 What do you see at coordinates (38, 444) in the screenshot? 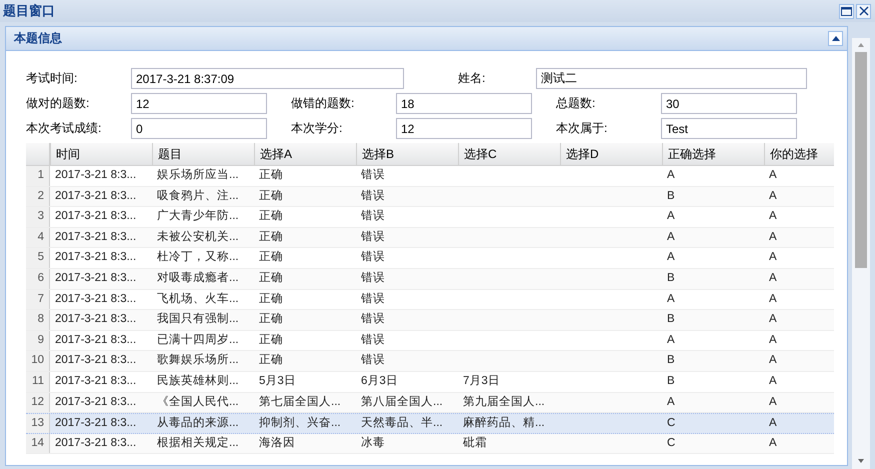
I see `row-number: 14` at bounding box center [38, 444].